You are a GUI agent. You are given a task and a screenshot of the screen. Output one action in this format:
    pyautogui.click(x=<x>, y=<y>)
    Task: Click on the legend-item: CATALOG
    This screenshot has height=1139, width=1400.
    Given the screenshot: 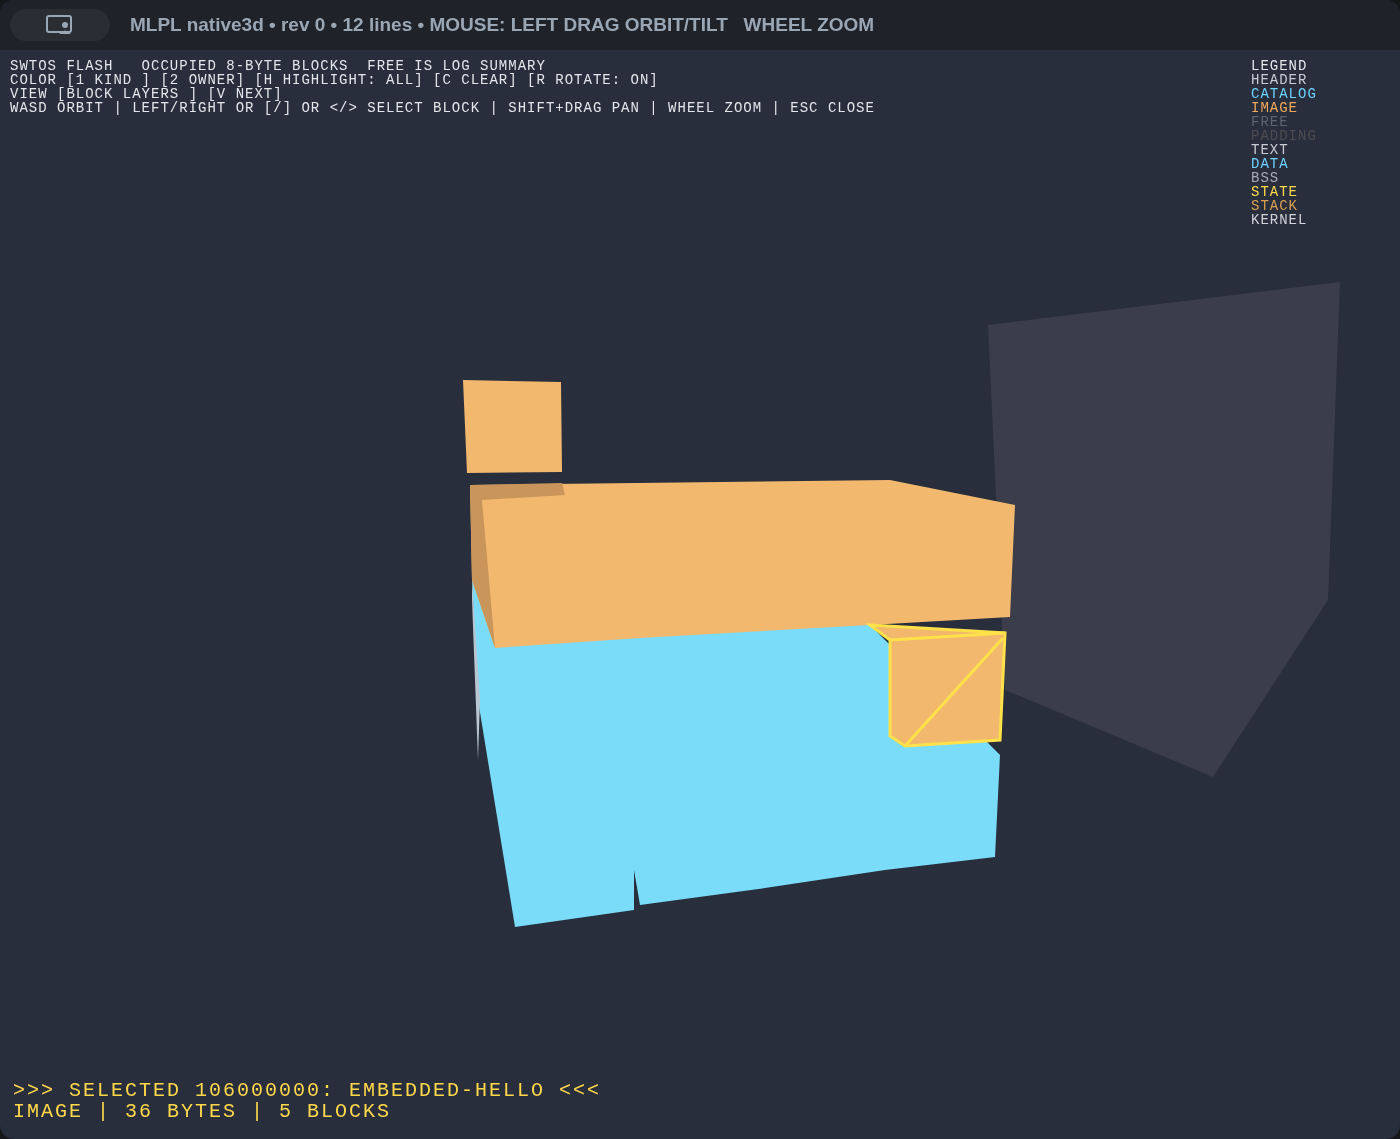 What is the action you would take?
    pyautogui.click(x=1284, y=94)
    